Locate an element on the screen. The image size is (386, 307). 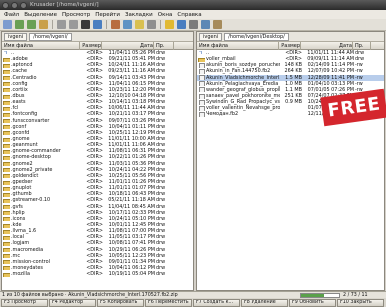
settings-icon is located at coordinates (151, 24).